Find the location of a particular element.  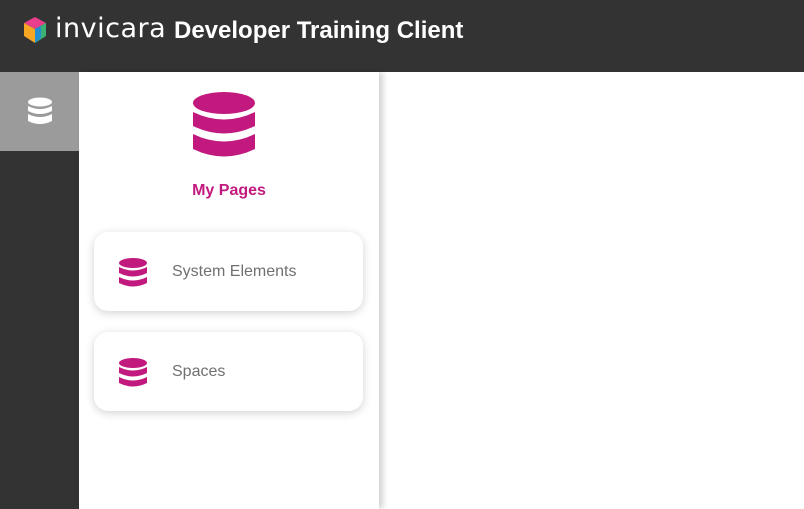

logo-text: invicara is located at coordinates (111, 28).